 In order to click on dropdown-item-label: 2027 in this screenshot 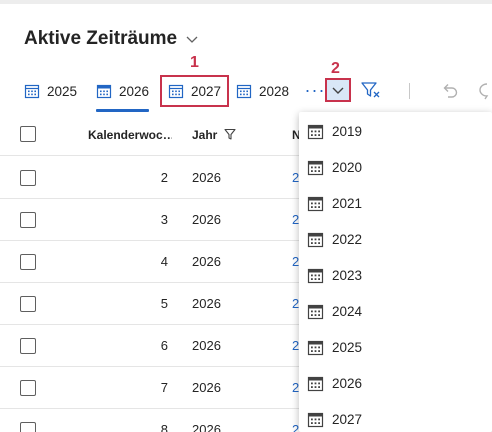, I will do `click(347, 419)`.